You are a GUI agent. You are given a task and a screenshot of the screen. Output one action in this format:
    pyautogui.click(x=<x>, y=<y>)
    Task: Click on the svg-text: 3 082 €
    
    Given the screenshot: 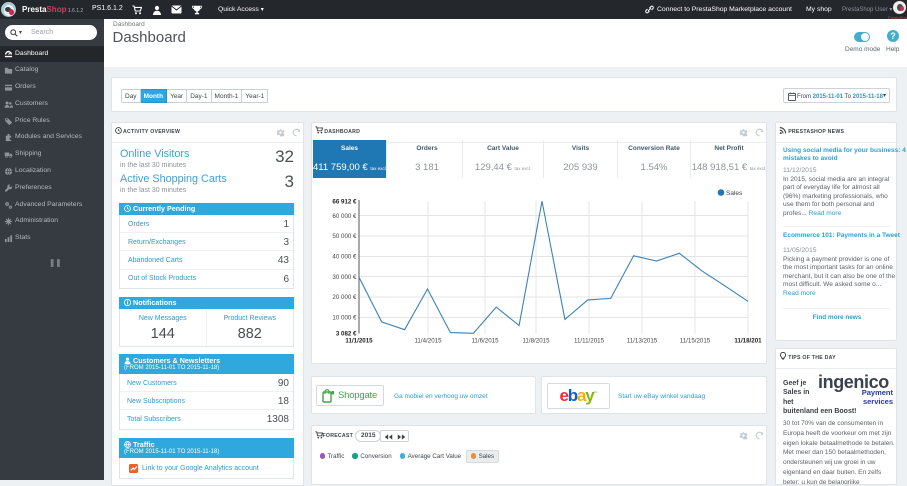 What is the action you would take?
    pyautogui.click(x=346, y=334)
    